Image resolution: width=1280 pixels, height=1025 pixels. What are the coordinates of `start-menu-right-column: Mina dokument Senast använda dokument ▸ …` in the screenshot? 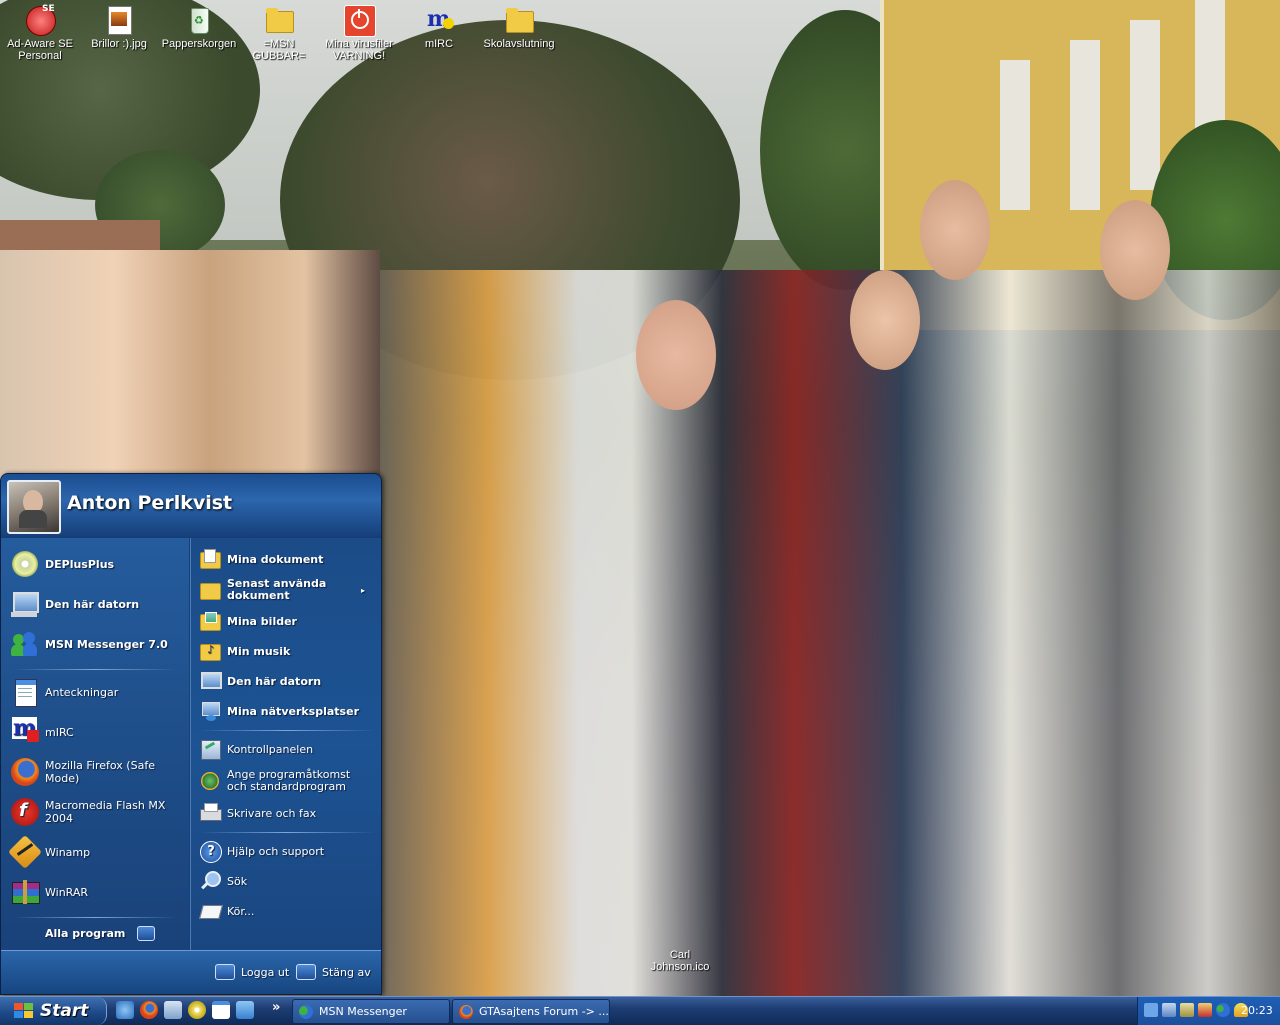 It's located at (285, 744).